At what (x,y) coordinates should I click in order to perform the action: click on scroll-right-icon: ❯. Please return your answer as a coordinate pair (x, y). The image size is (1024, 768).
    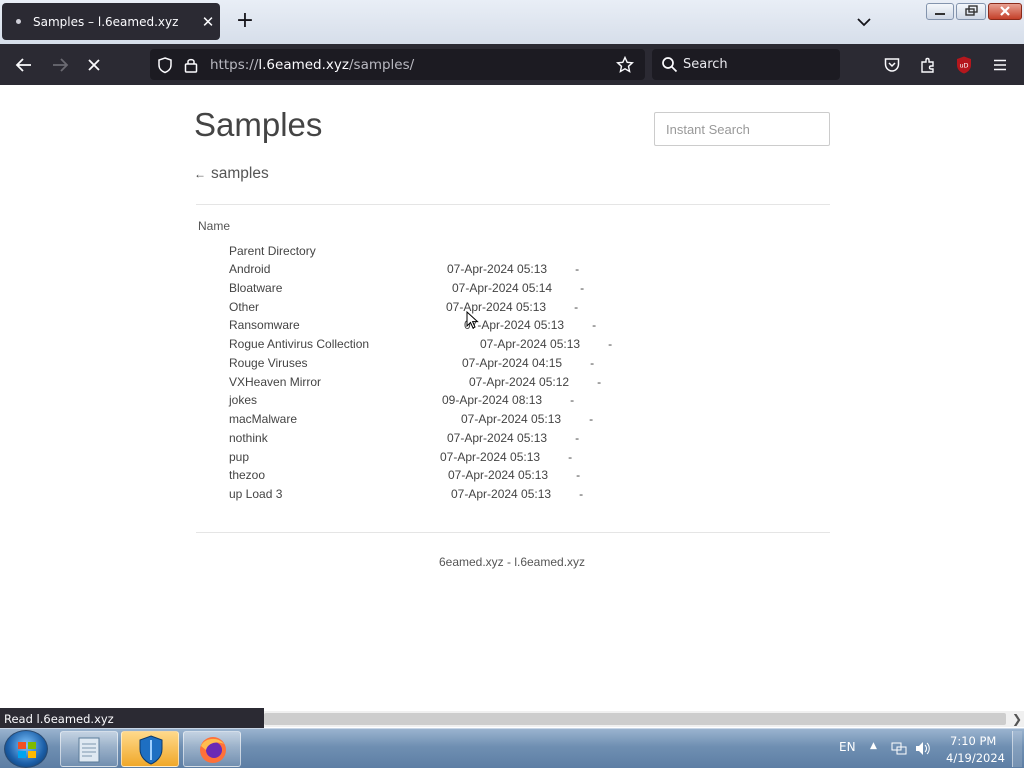
    Looking at the image, I should click on (1017, 719).